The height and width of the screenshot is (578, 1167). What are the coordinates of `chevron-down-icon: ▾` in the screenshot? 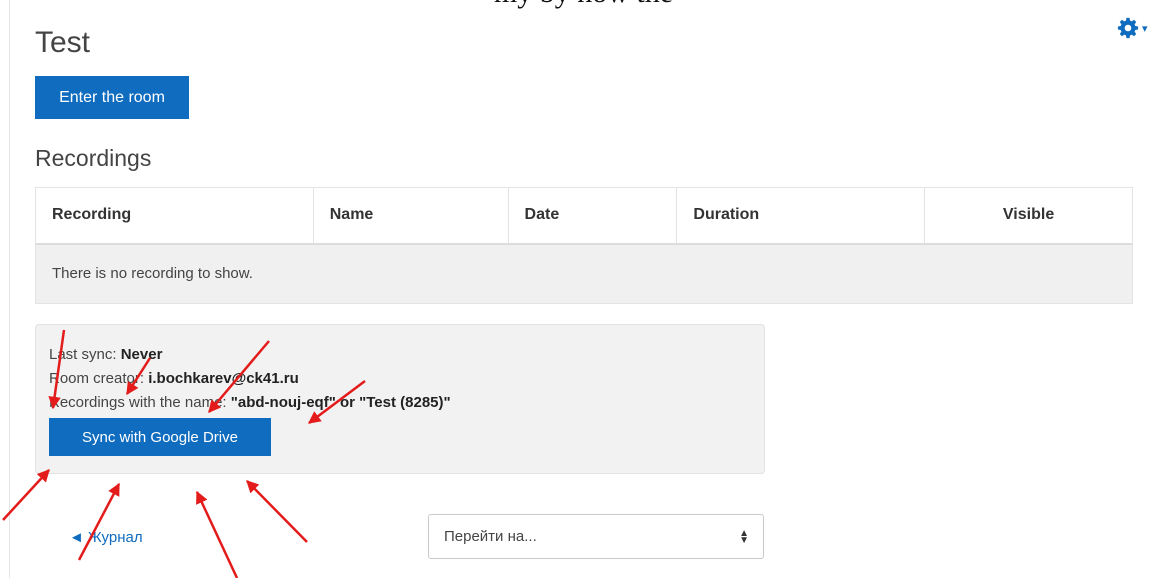 It's located at (1145, 28).